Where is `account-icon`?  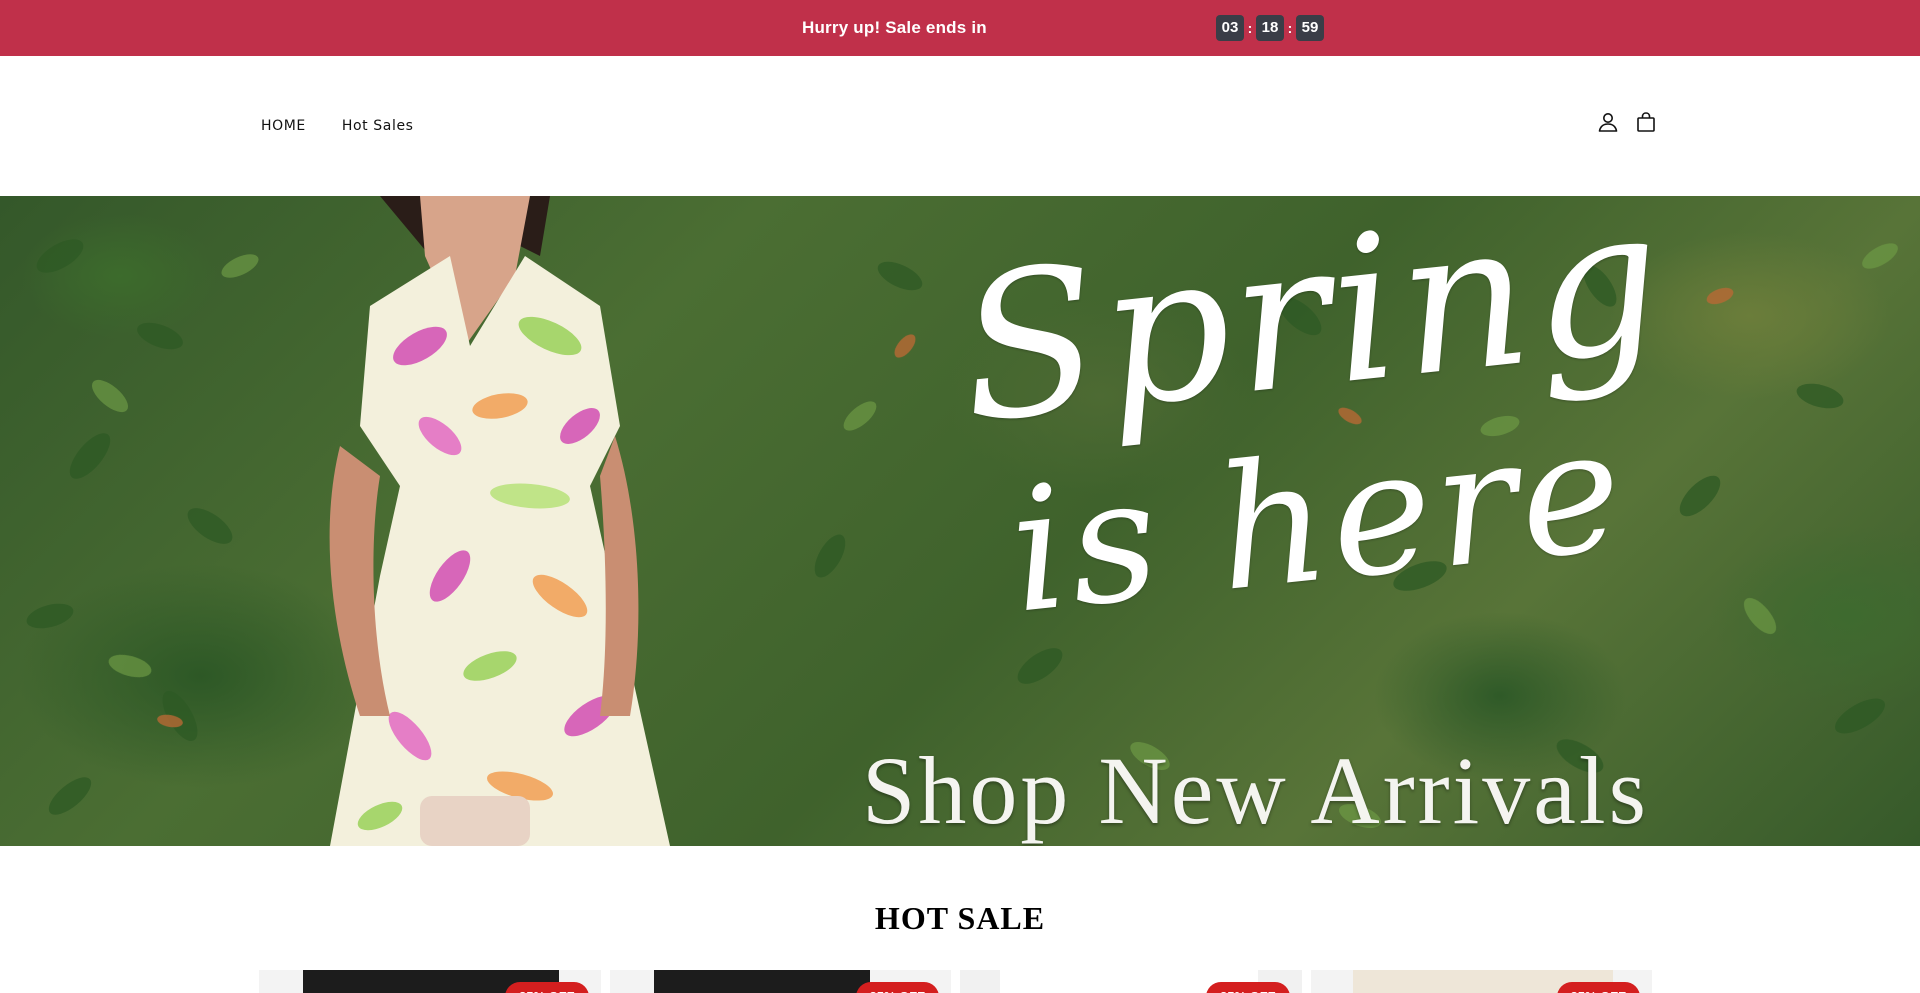 account-icon is located at coordinates (1608, 122).